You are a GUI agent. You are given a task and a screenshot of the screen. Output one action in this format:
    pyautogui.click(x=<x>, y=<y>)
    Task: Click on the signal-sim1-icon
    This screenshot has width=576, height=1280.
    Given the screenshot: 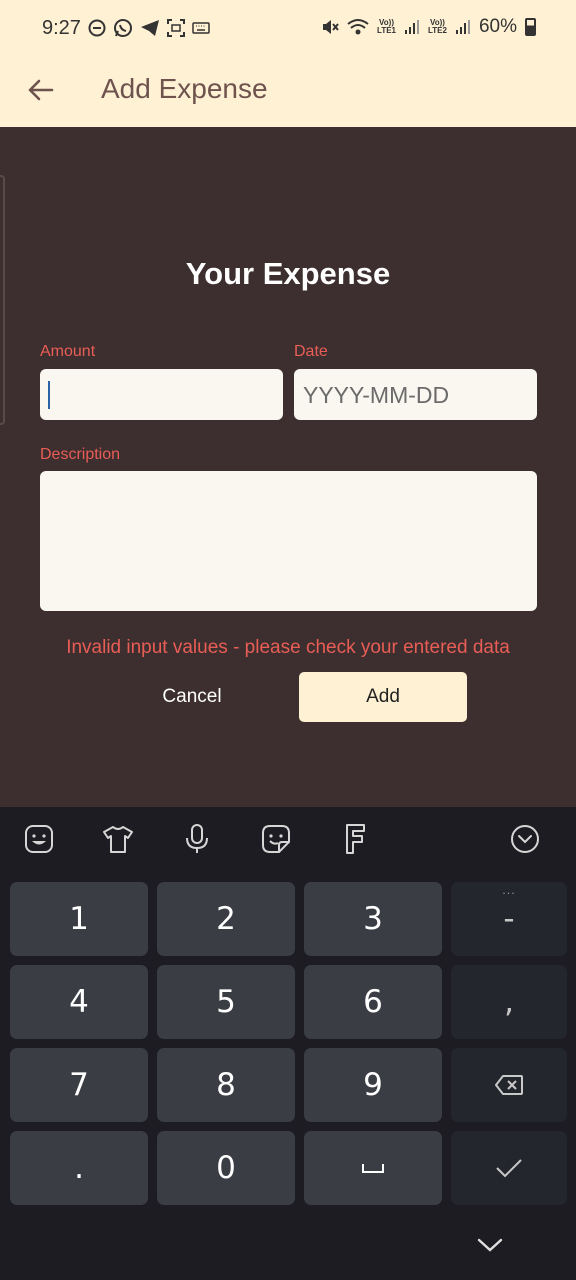 What is the action you would take?
    pyautogui.click(x=412, y=27)
    